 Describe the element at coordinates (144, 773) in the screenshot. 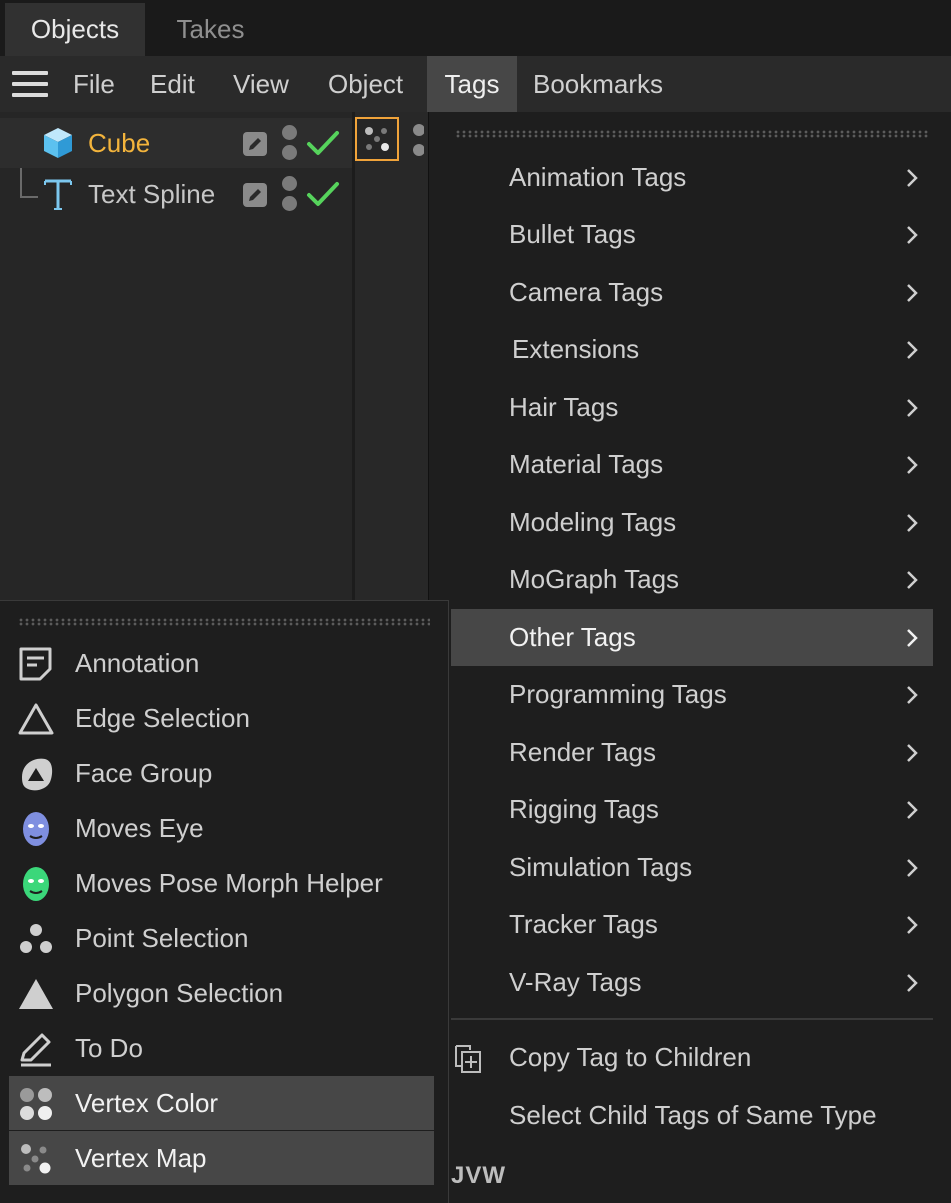

I see `menu-item-label: Face Group` at that location.